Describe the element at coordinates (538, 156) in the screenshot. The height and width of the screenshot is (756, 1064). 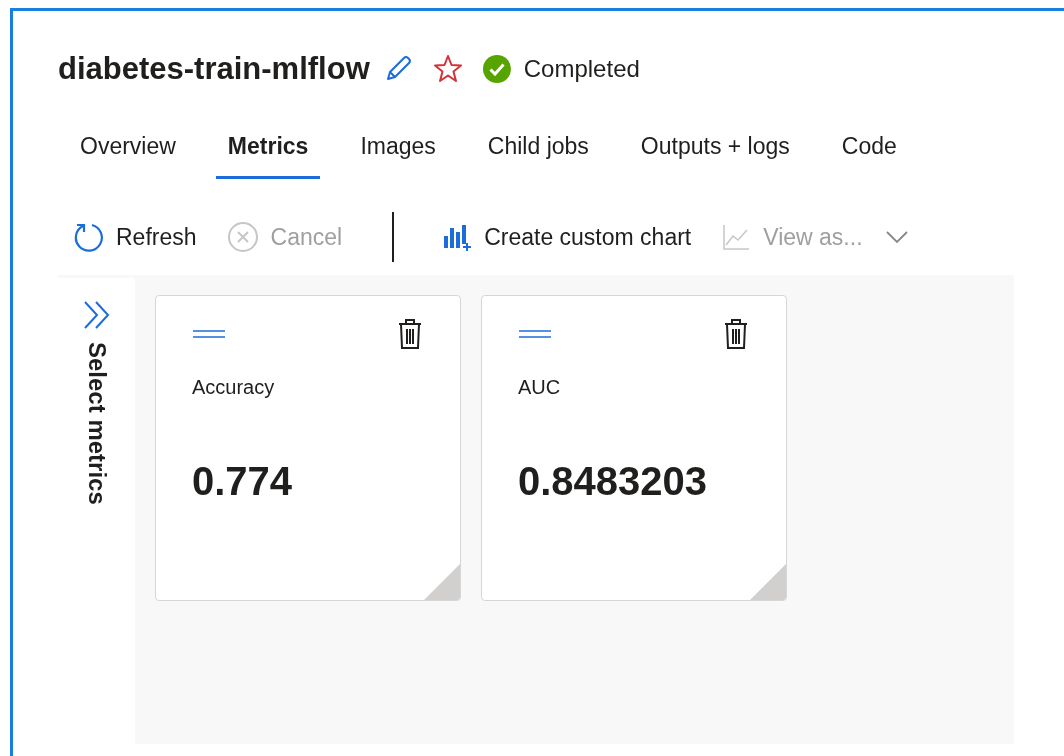
I see `tab: Child jobs` at that location.